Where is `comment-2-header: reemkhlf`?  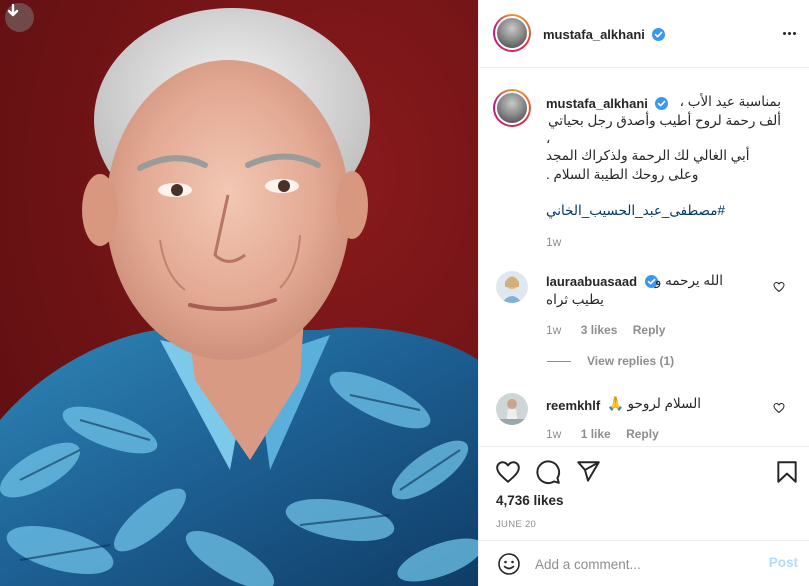
comment-2-header: reemkhlf is located at coordinates (573, 406).